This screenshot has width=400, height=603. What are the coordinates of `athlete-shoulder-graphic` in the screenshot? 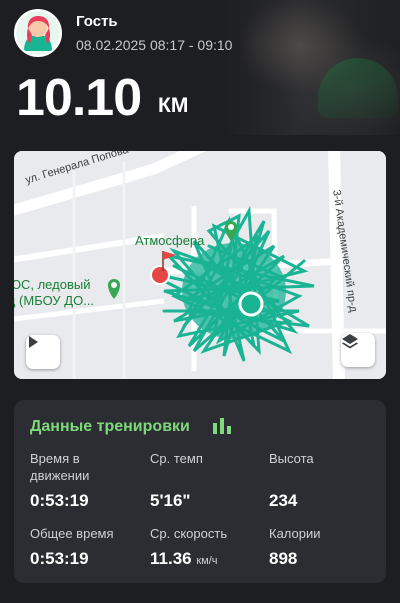 It's located at (358, 88).